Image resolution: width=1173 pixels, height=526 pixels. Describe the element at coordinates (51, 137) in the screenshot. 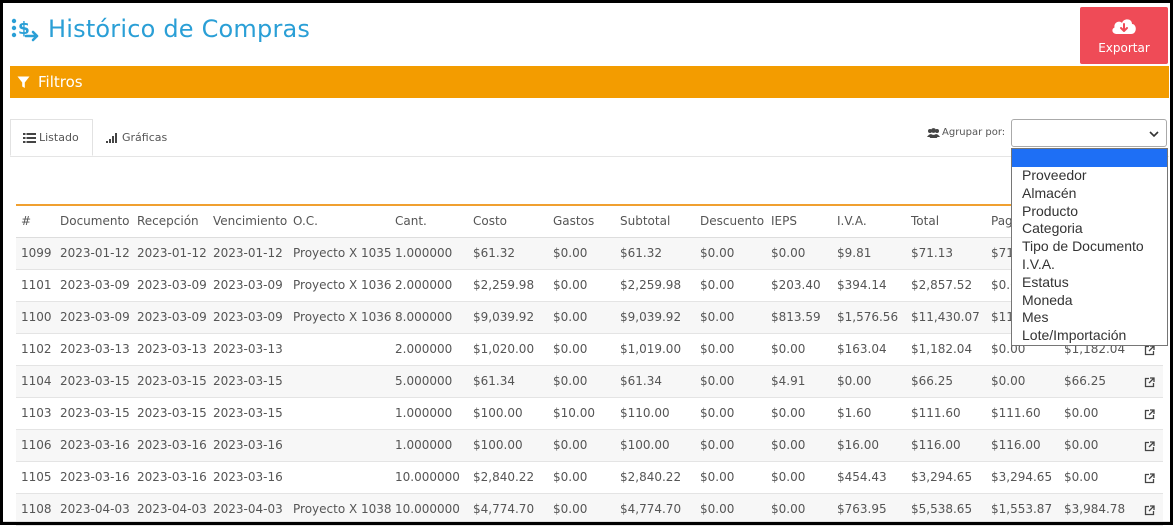

I see `tab-listado: Listado` at that location.